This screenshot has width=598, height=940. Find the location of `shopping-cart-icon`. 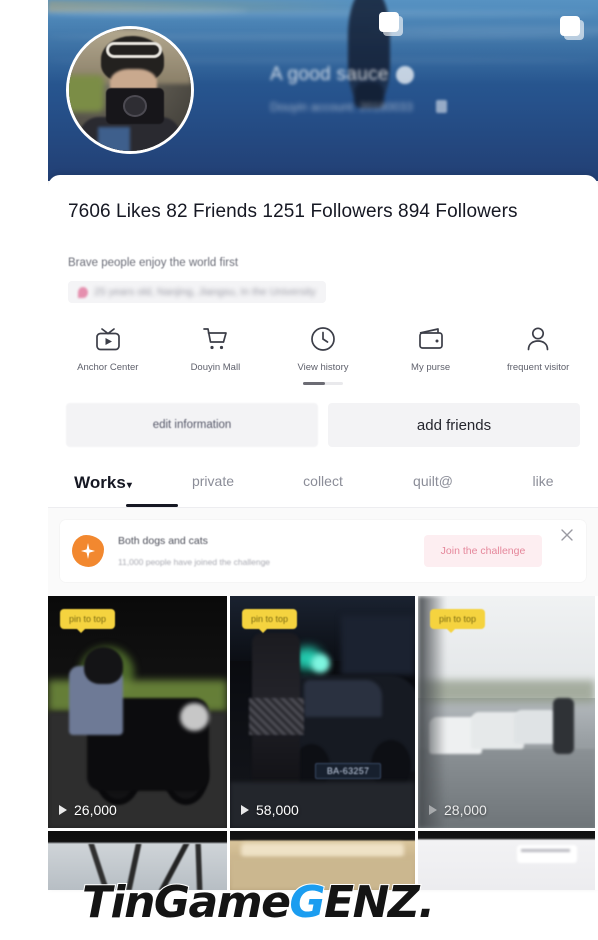

shopping-cart-icon is located at coordinates (215, 339).